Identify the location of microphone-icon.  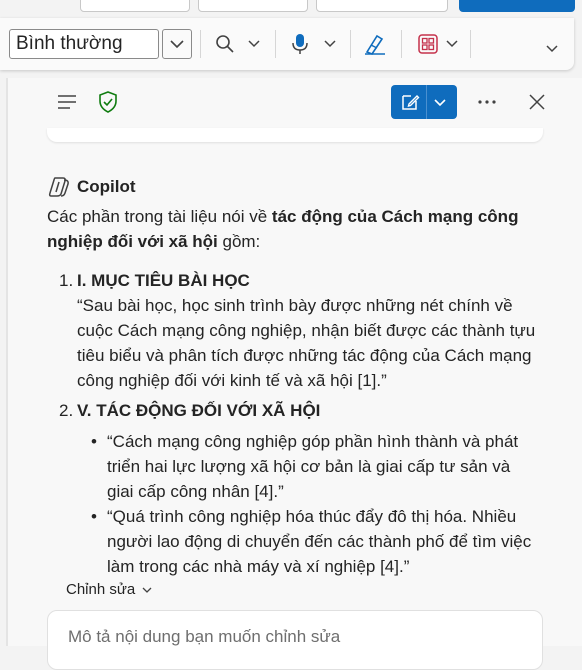
(300, 44).